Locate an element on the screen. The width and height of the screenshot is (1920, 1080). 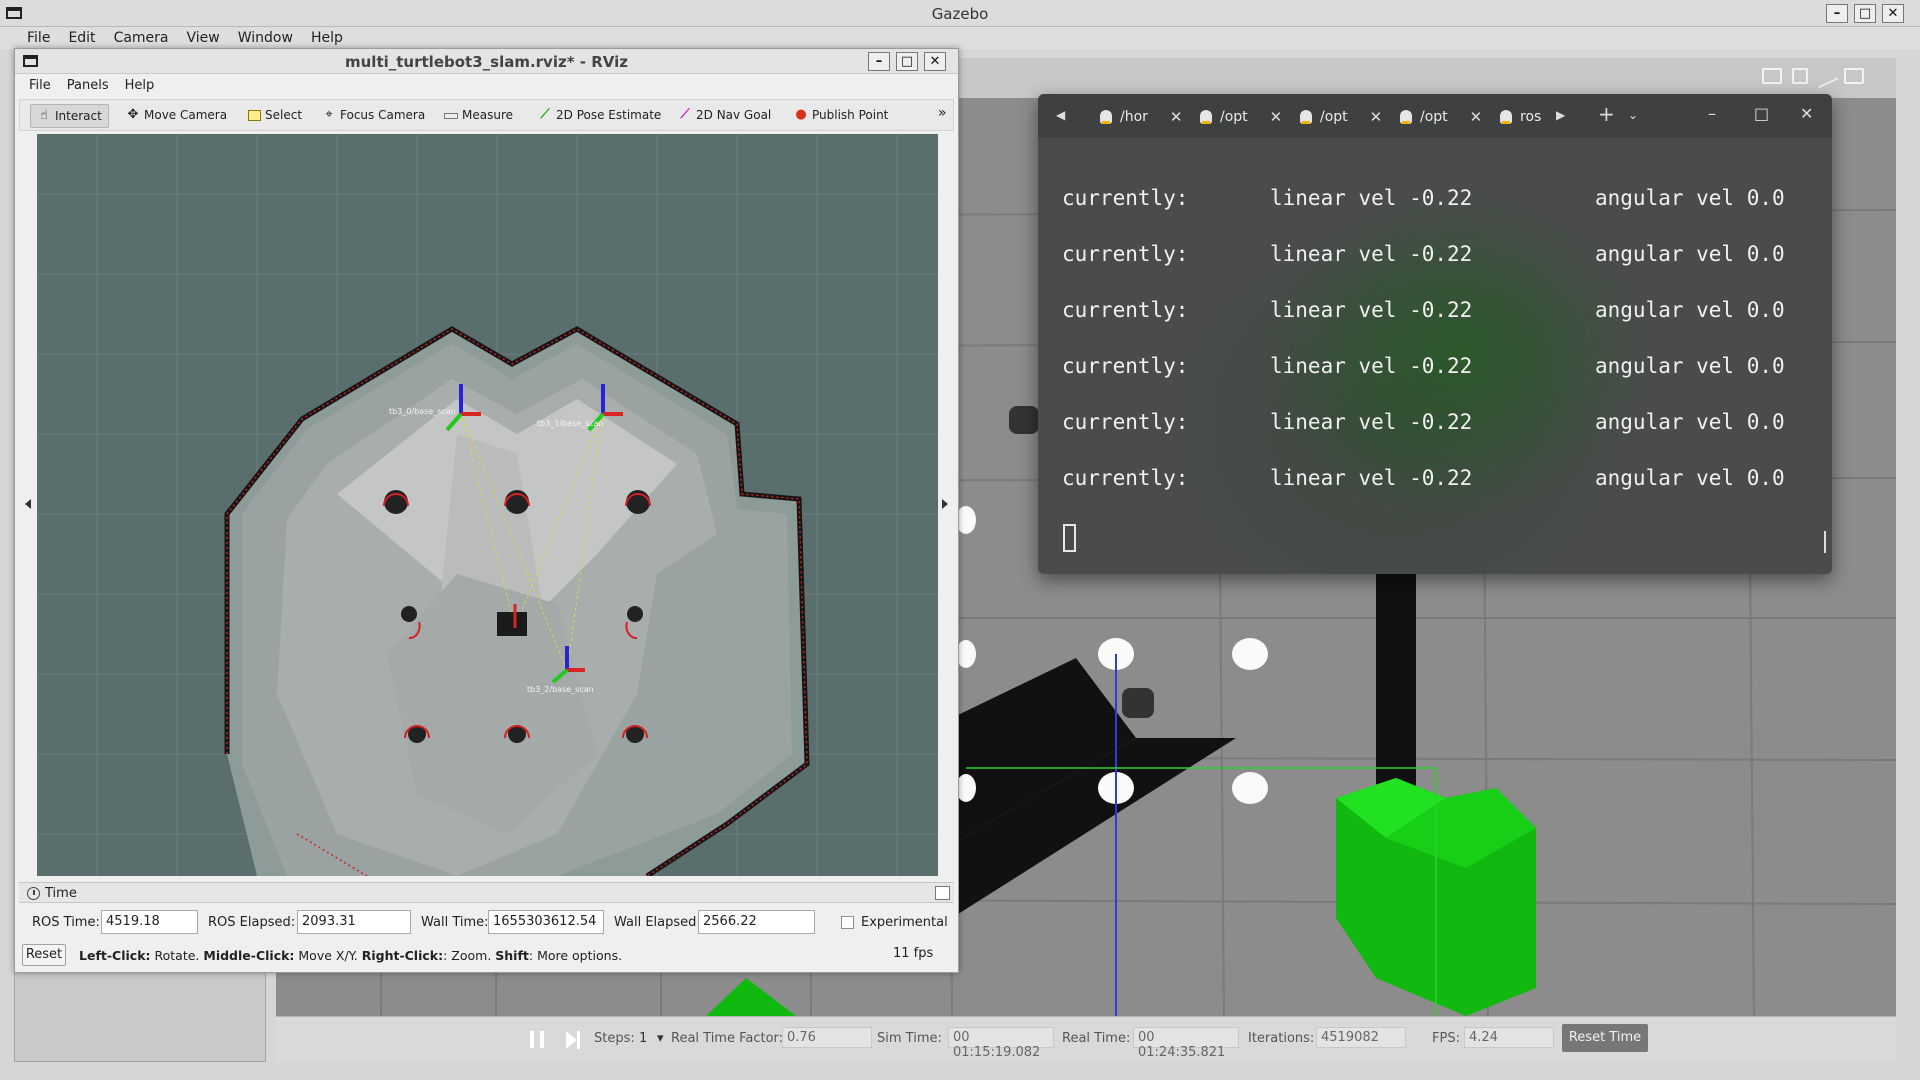
linux-icon is located at coordinates (1306, 117).